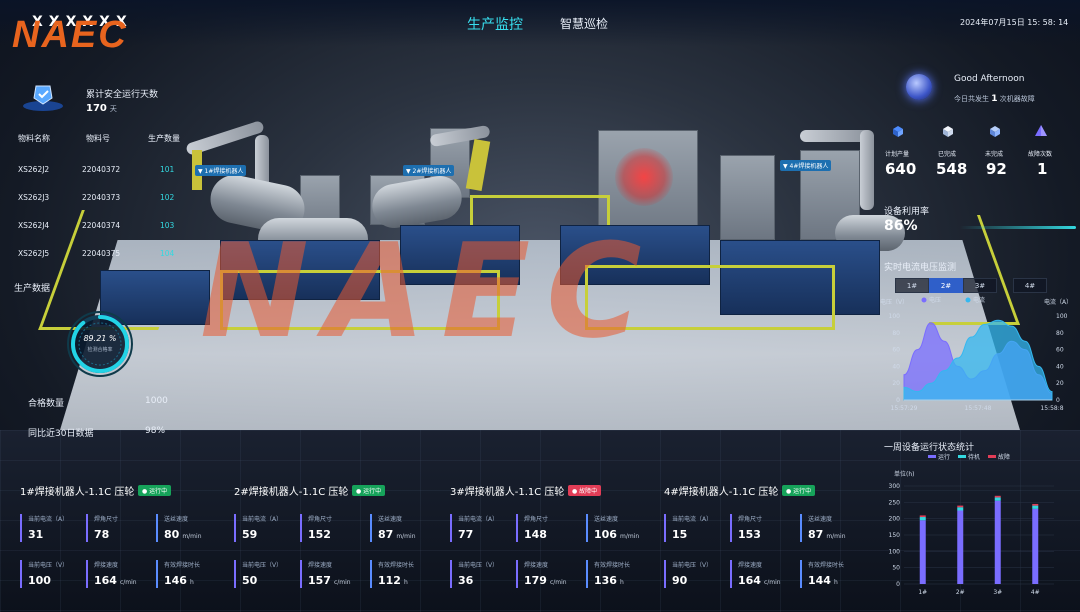 The width and height of the screenshot is (1080, 612). I want to click on metric-value: 152, so click(319, 534).